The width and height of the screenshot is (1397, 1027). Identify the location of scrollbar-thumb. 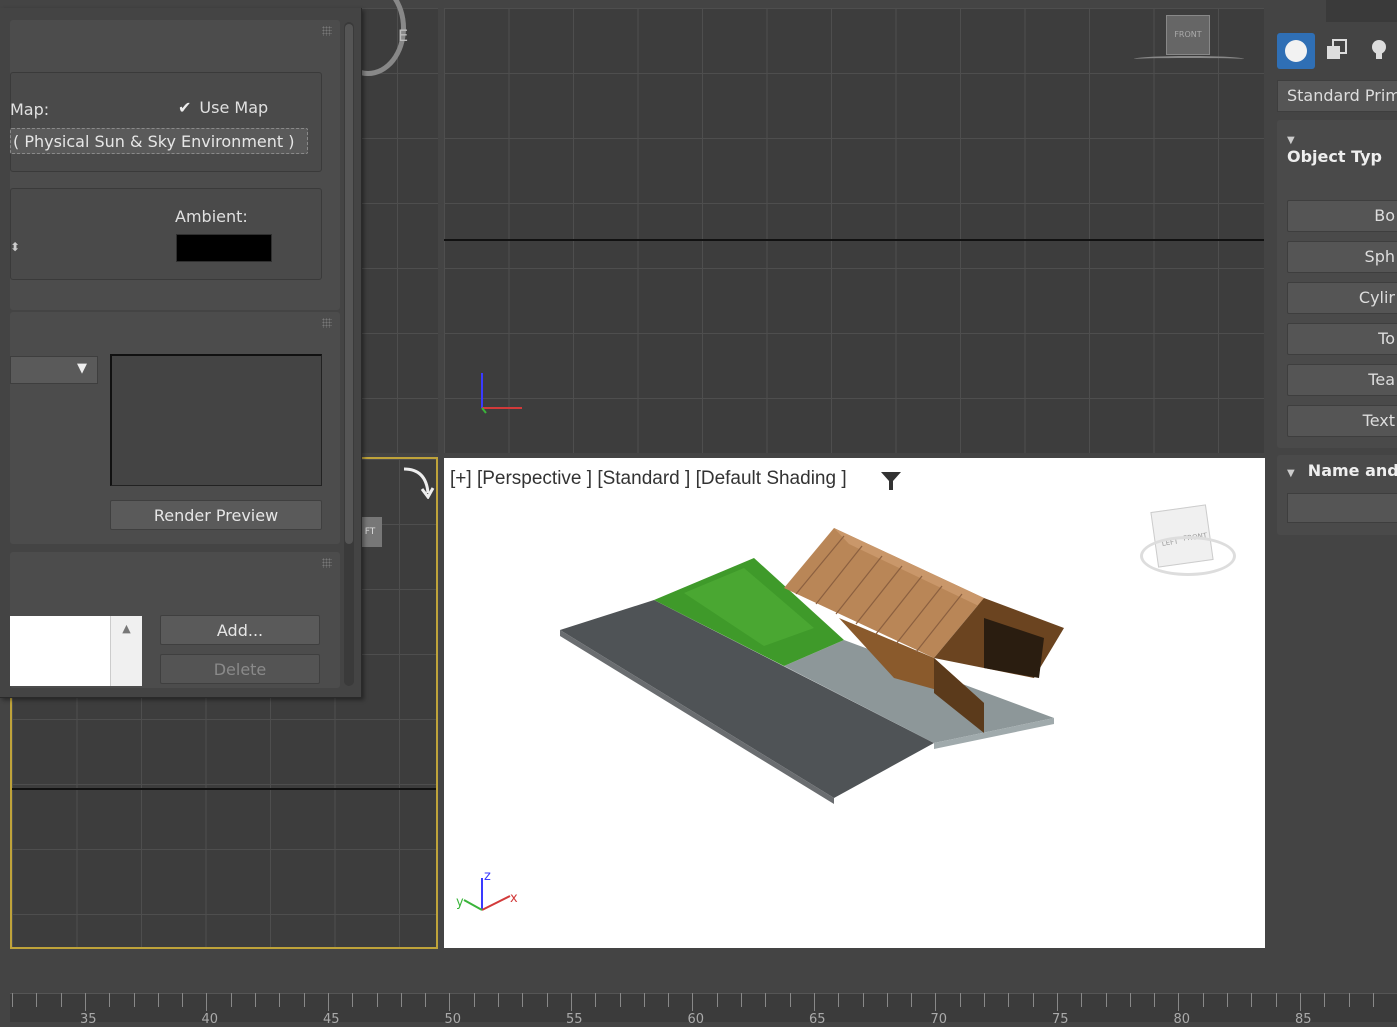
(349, 284).